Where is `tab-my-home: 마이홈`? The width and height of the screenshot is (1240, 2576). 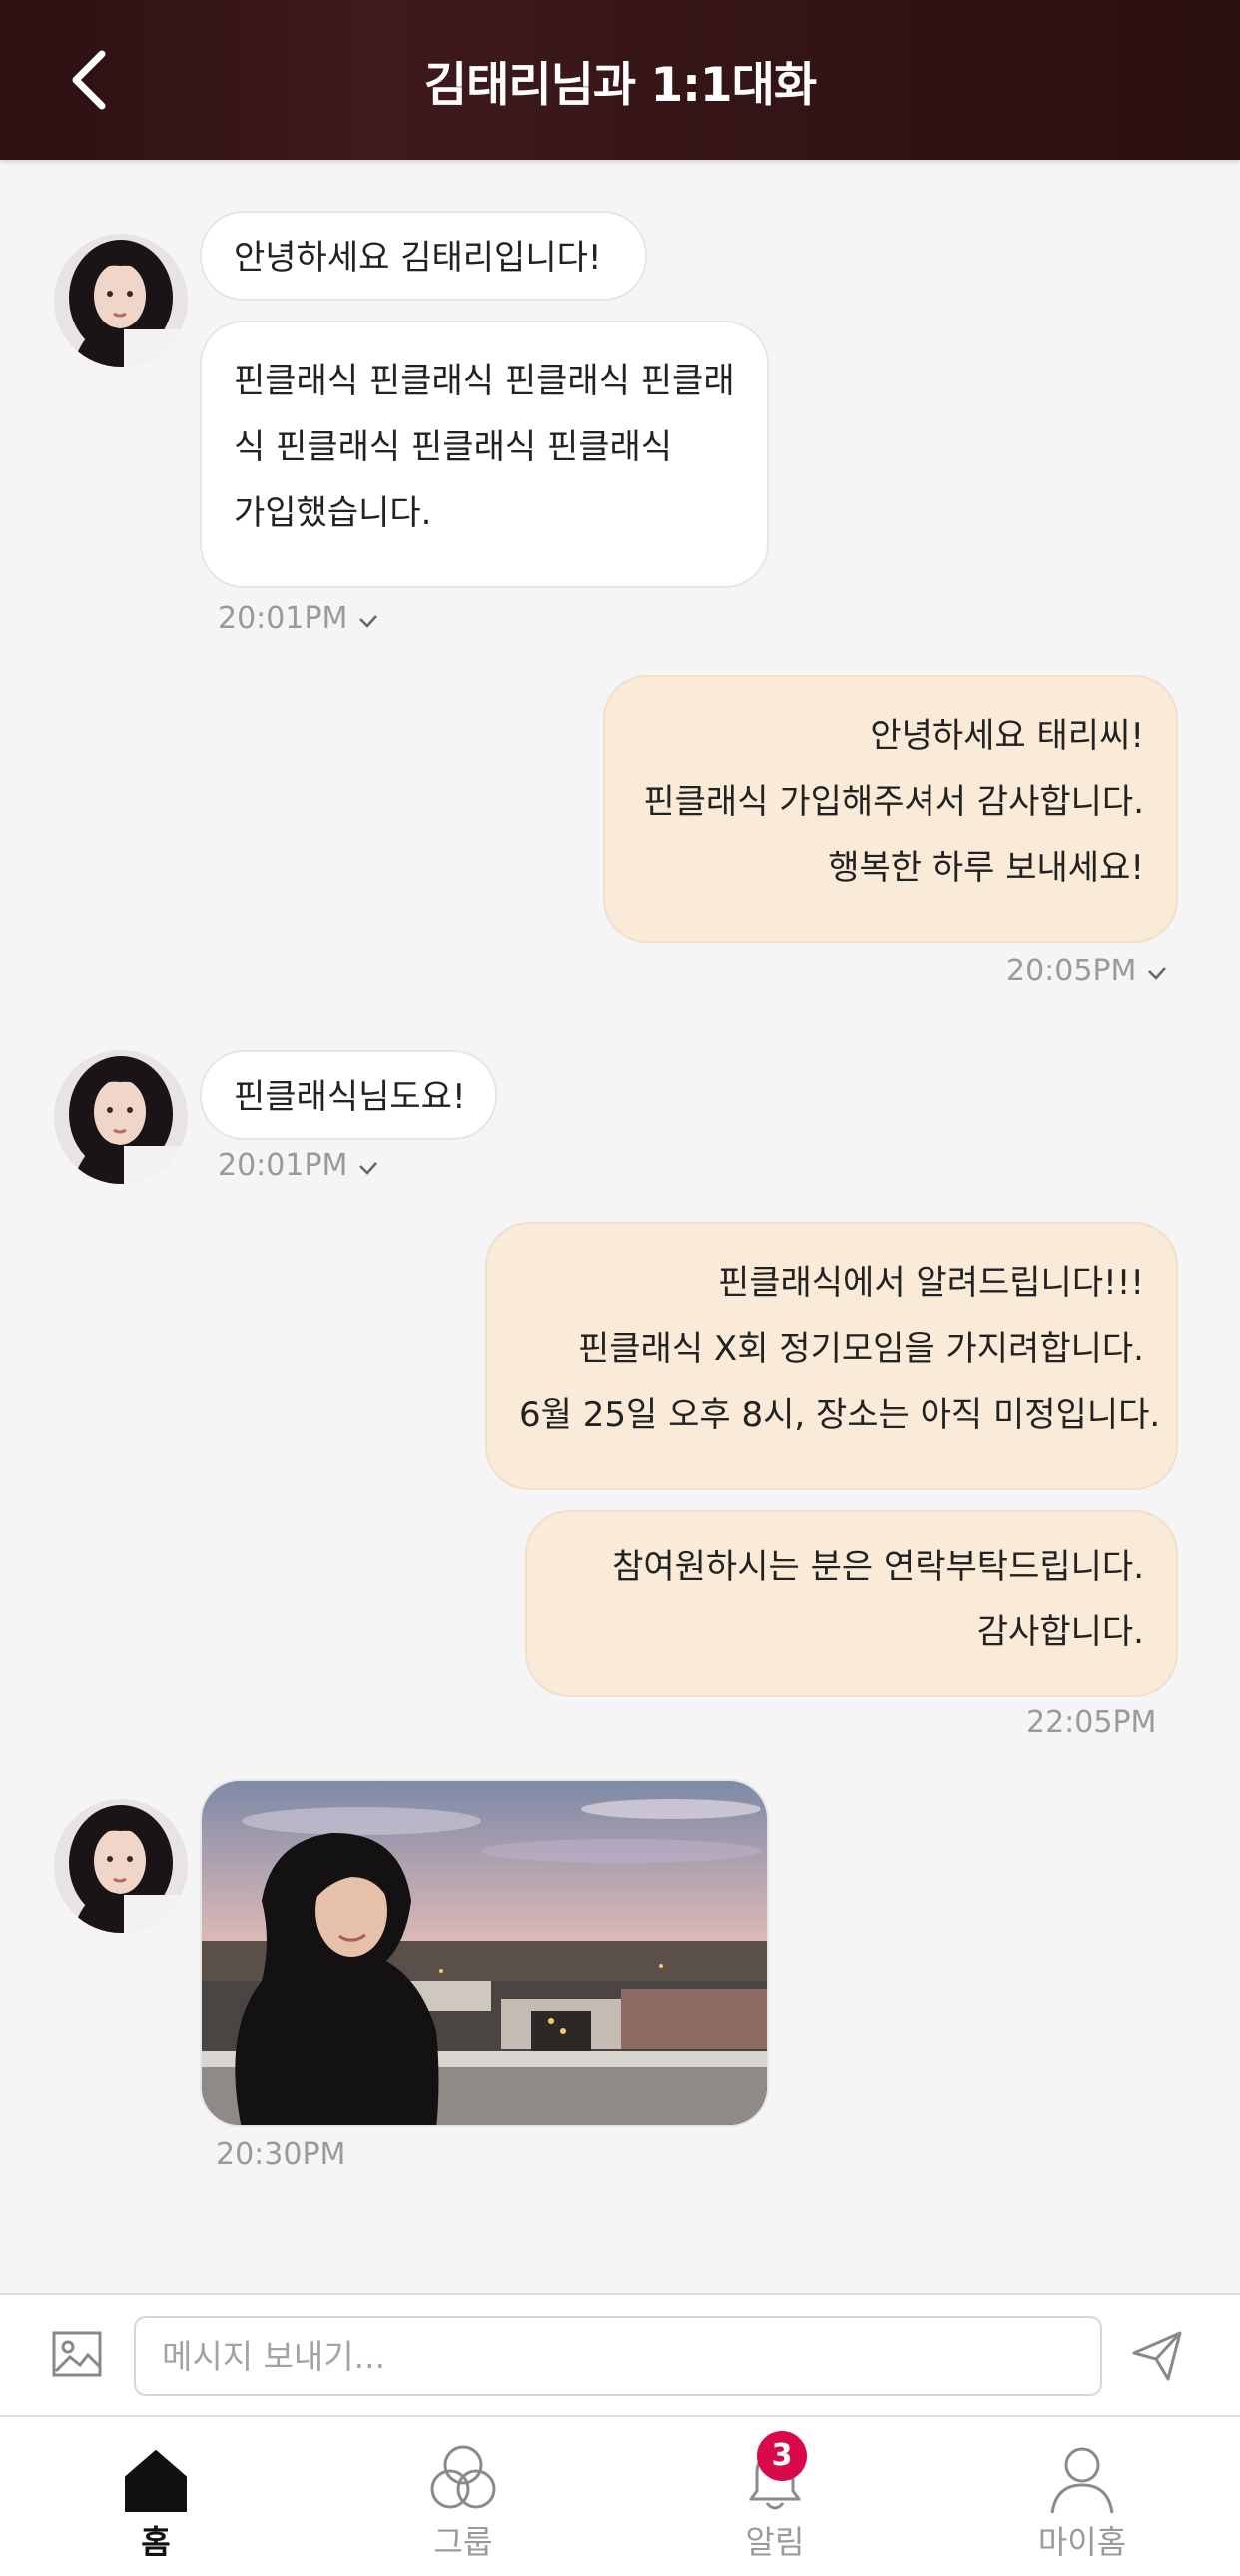 tab-my-home: 마이홈 is located at coordinates (1082, 2496).